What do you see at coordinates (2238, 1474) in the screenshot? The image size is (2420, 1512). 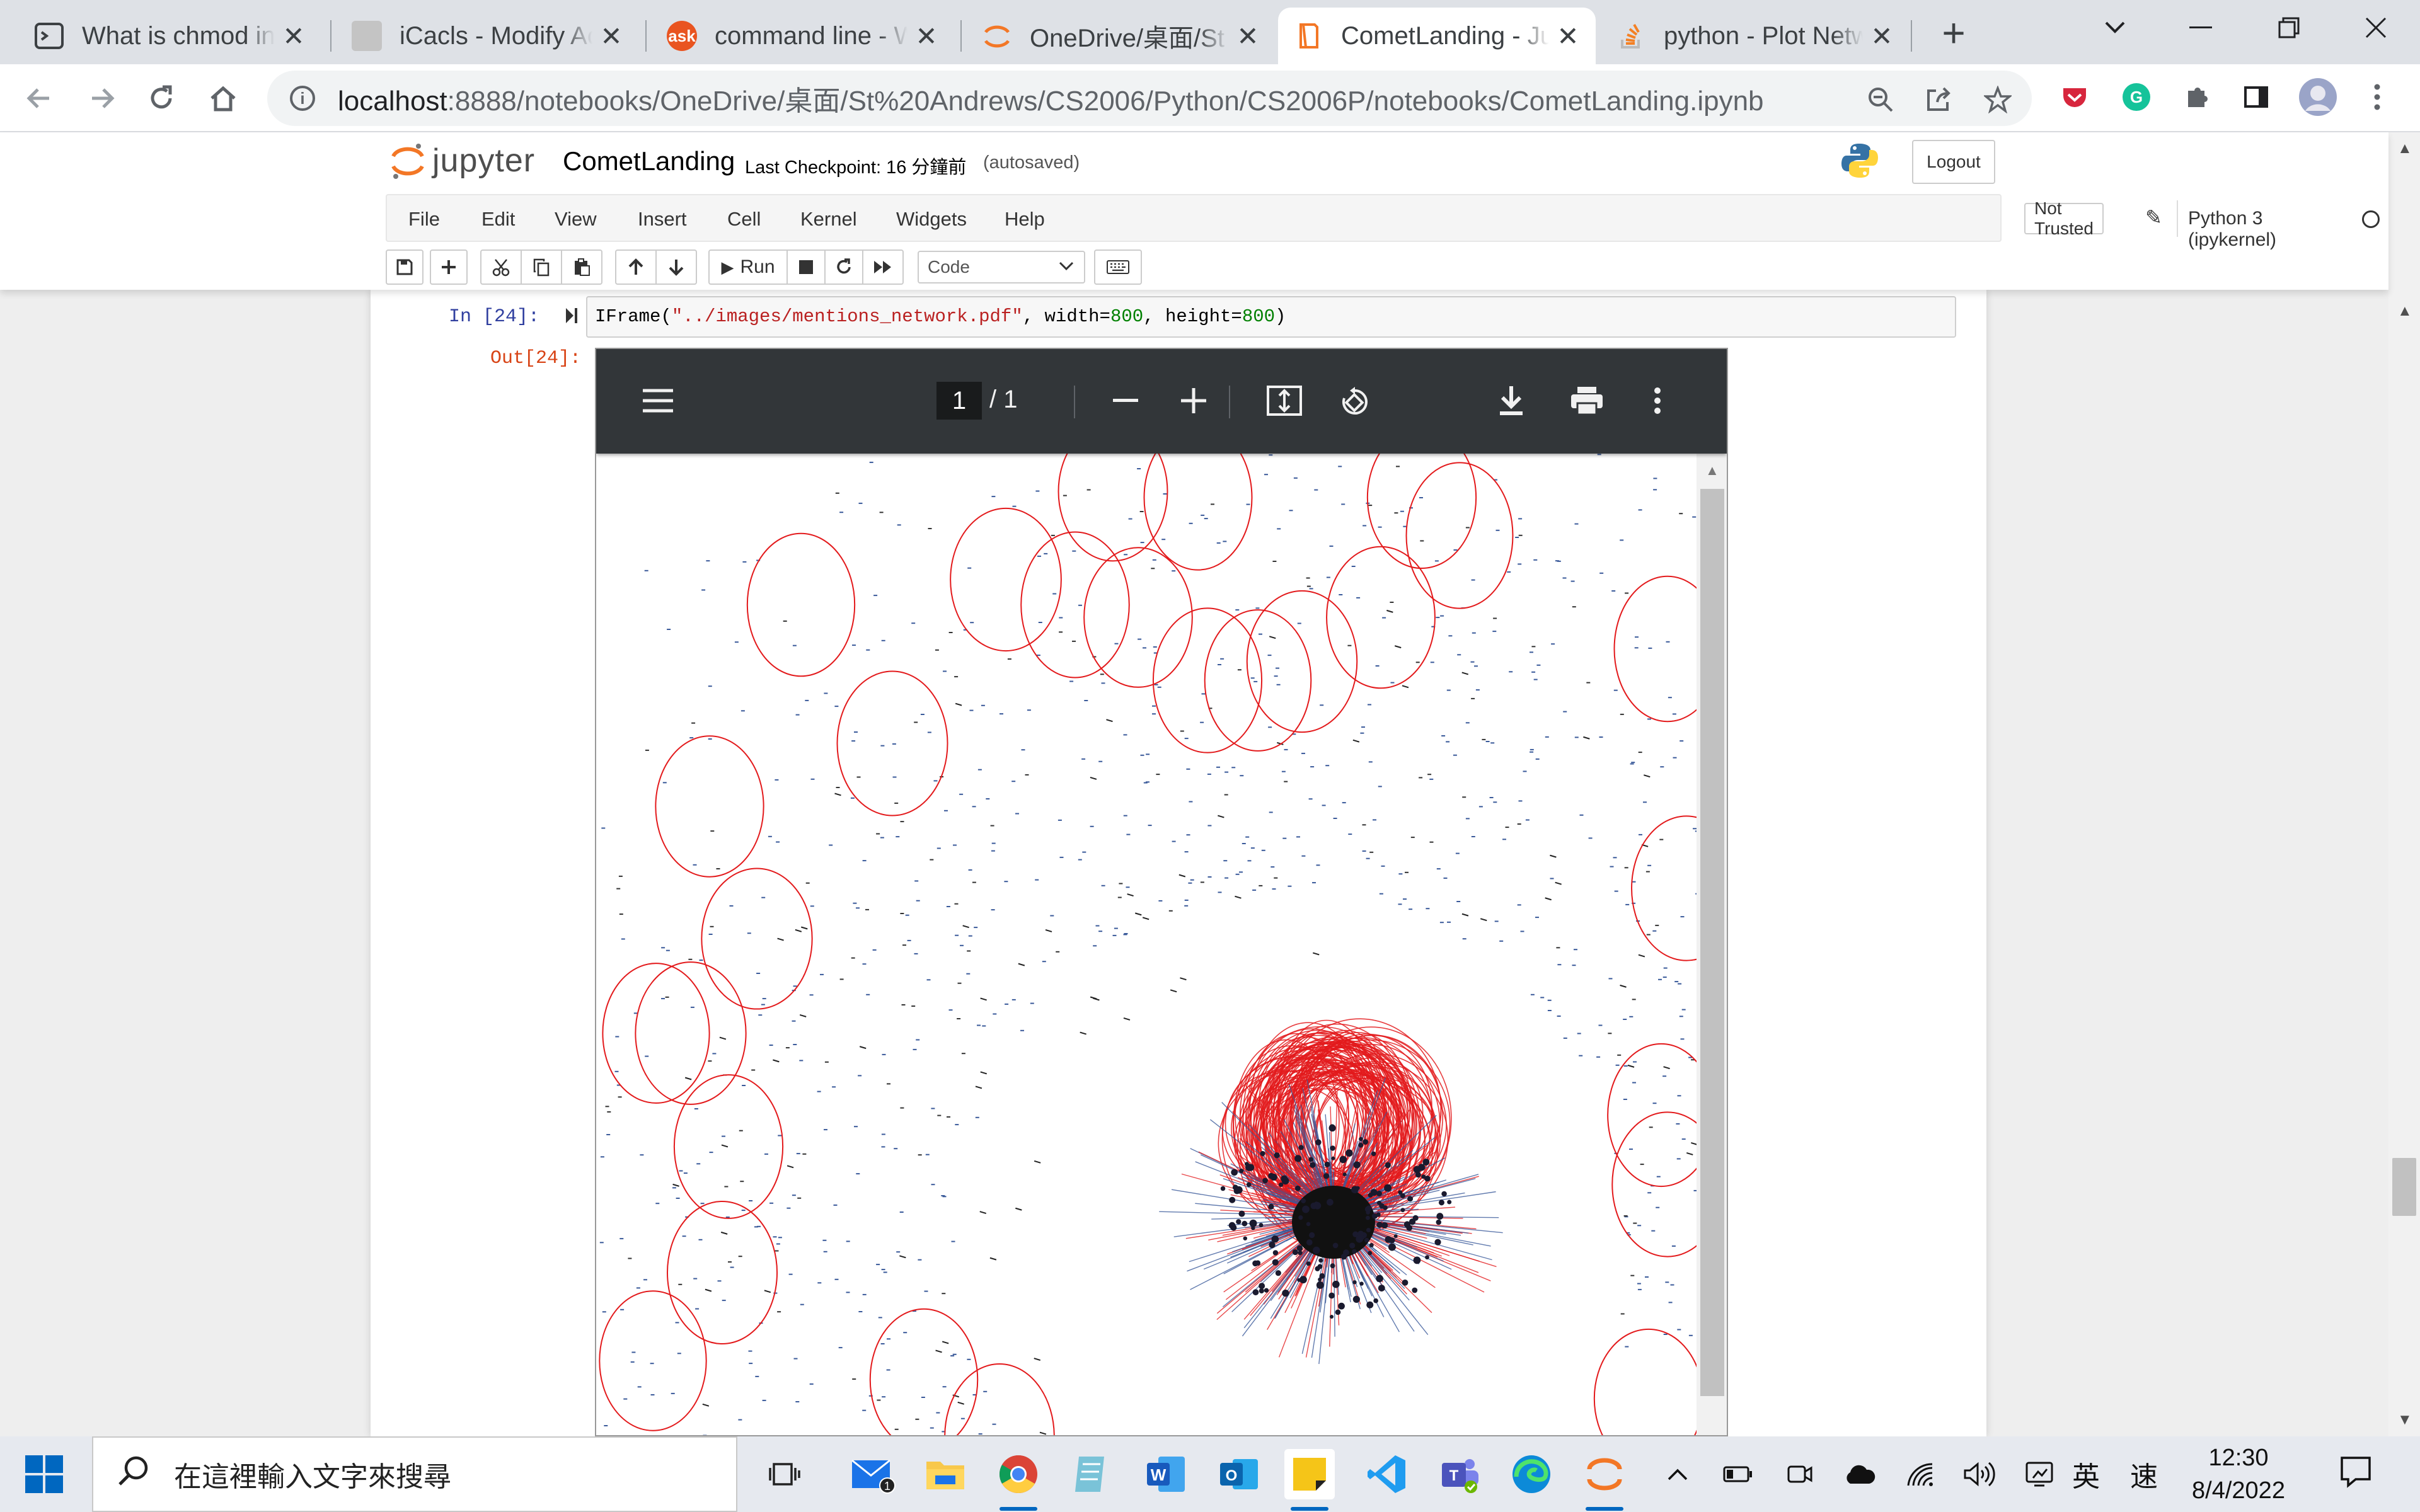 I see `taskbar-clock: 12:30 8/4/2022` at bounding box center [2238, 1474].